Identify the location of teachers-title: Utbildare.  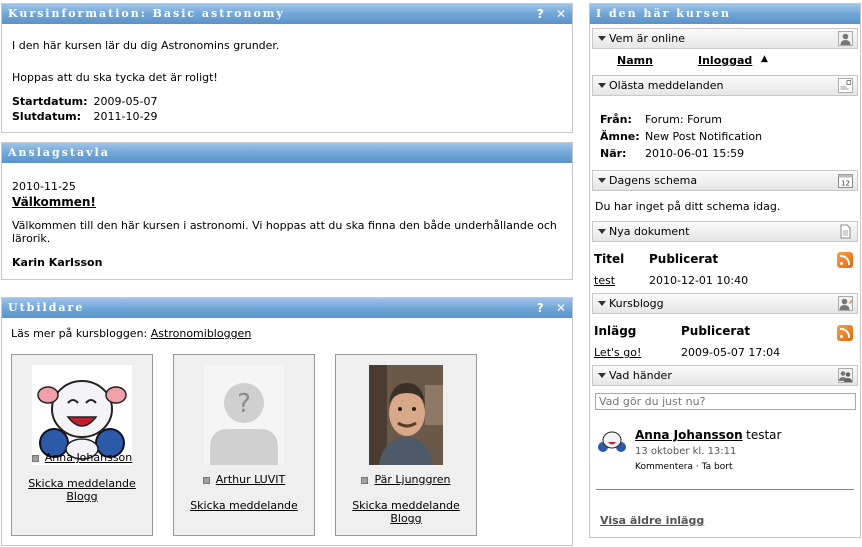
(46, 307).